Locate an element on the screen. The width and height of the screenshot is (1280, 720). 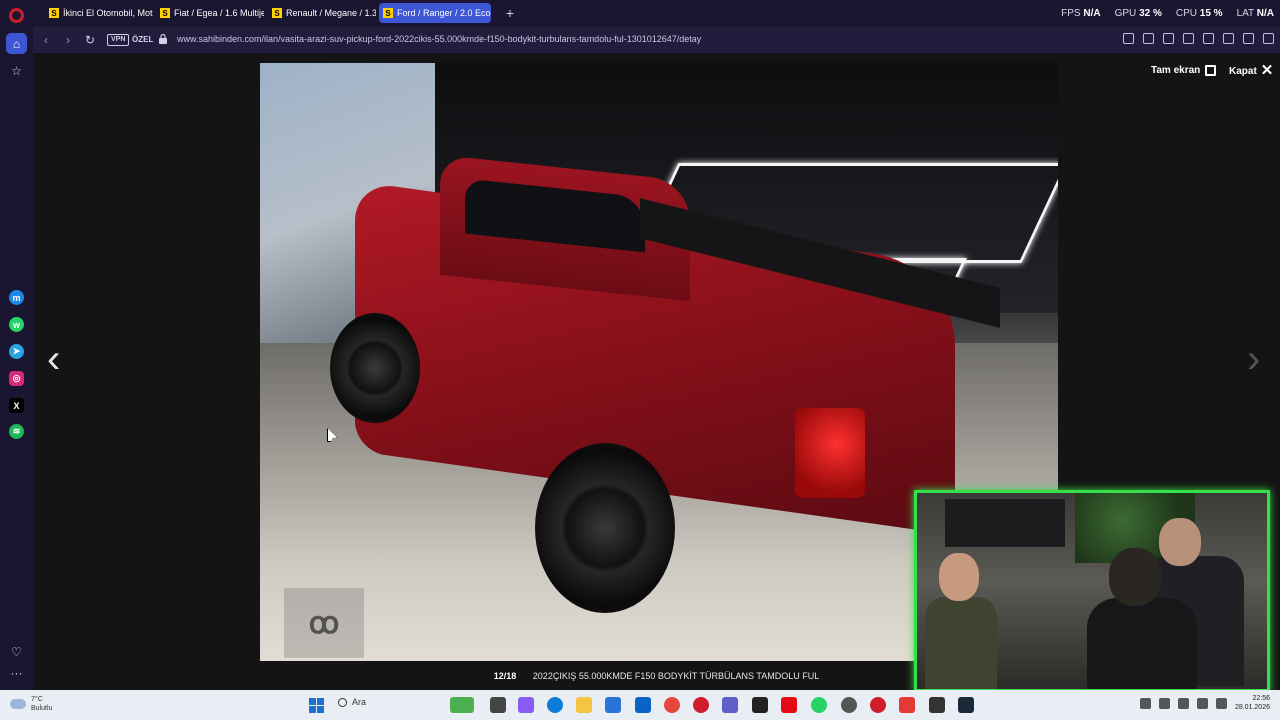
word-icon is located at coordinates (613, 705).